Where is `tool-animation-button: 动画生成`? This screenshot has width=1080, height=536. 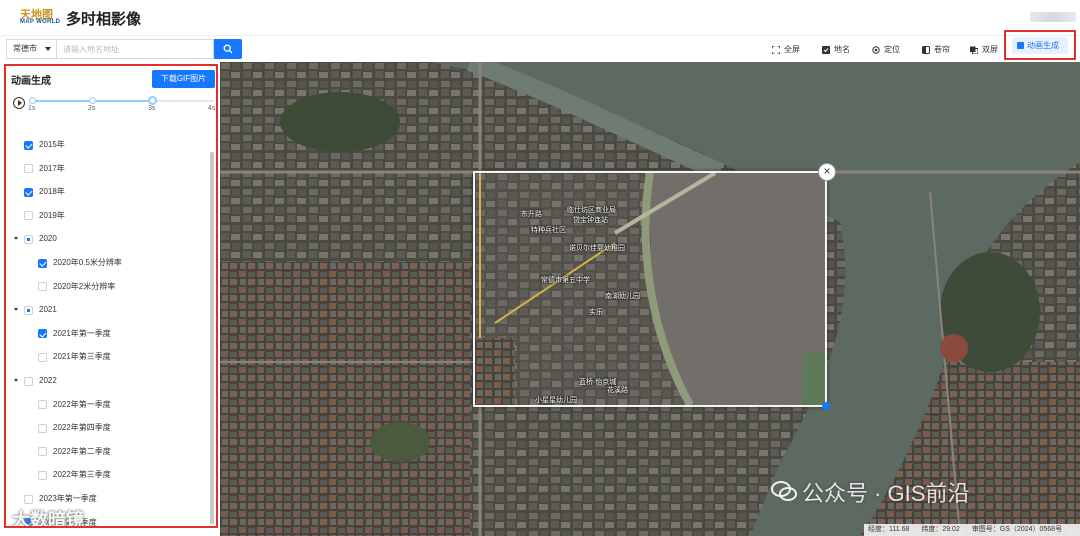 tool-animation-button: 动画生成 is located at coordinates (1040, 45).